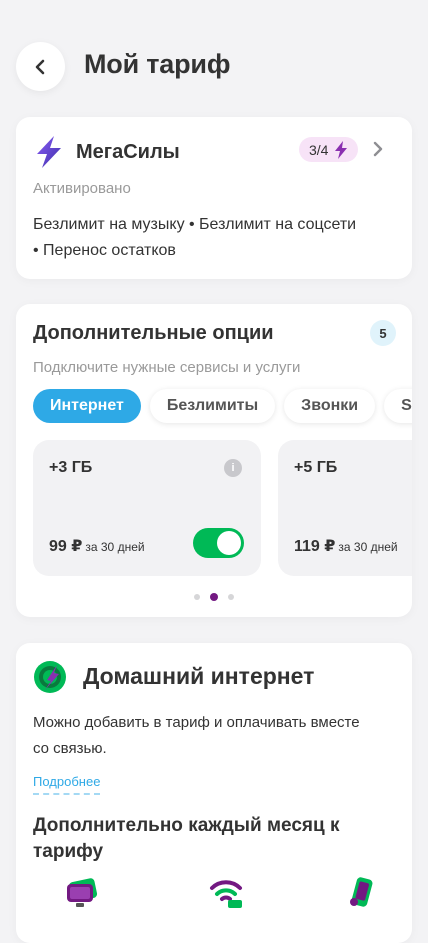 The image size is (428, 943). I want to click on tariff-level-badge: 3/4, so click(329, 149).